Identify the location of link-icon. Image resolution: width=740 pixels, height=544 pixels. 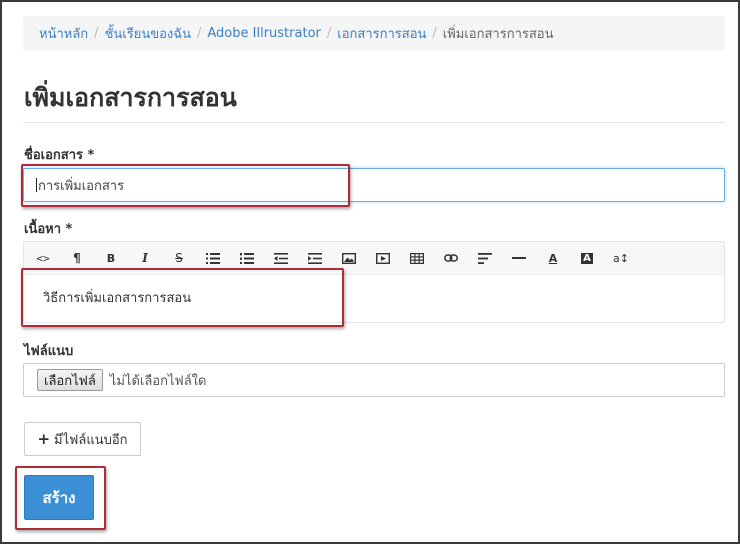
(451, 258).